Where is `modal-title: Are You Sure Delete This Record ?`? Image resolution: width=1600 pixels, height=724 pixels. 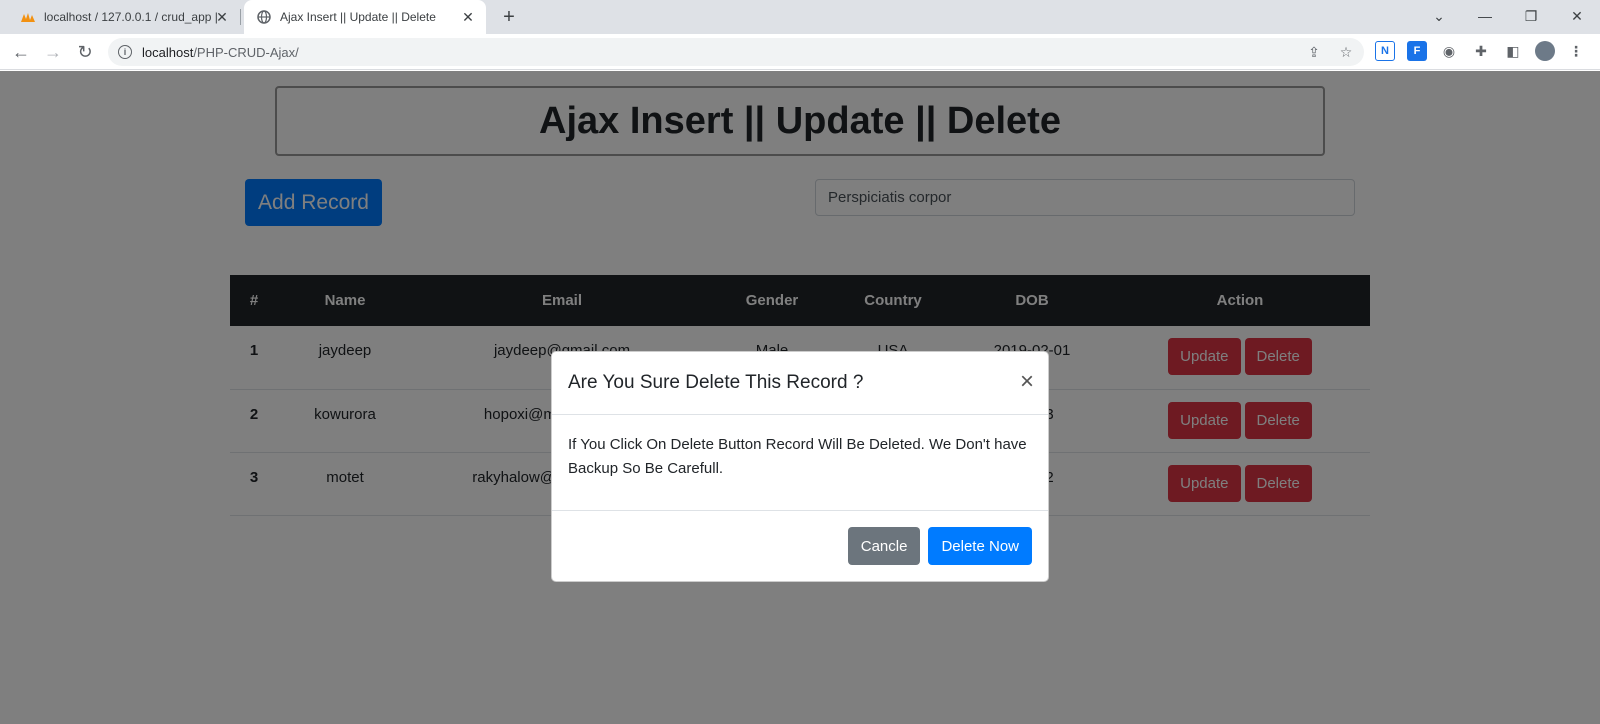 modal-title: Are You Sure Delete This Record ? is located at coordinates (716, 382).